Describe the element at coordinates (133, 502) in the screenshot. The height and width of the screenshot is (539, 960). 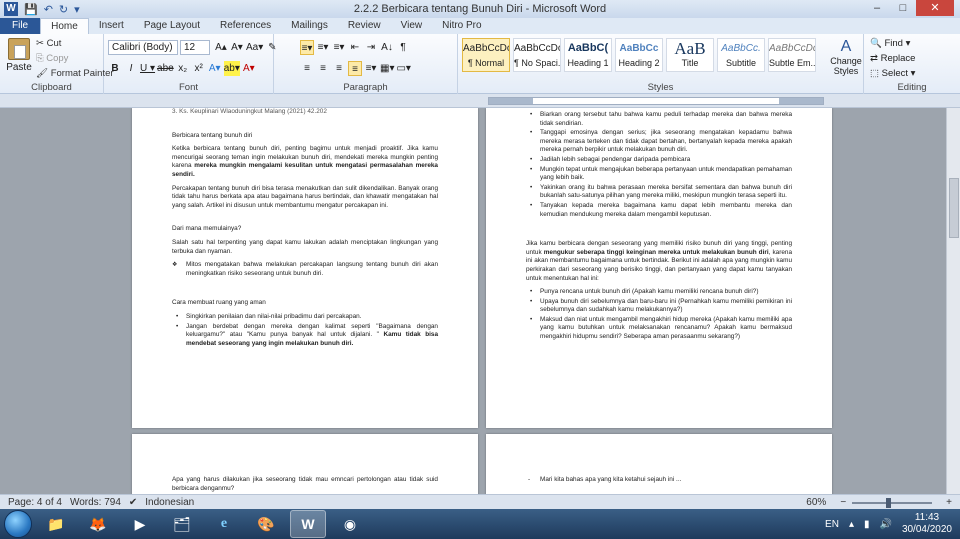
I see `proofing-icon: ✔` at that location.